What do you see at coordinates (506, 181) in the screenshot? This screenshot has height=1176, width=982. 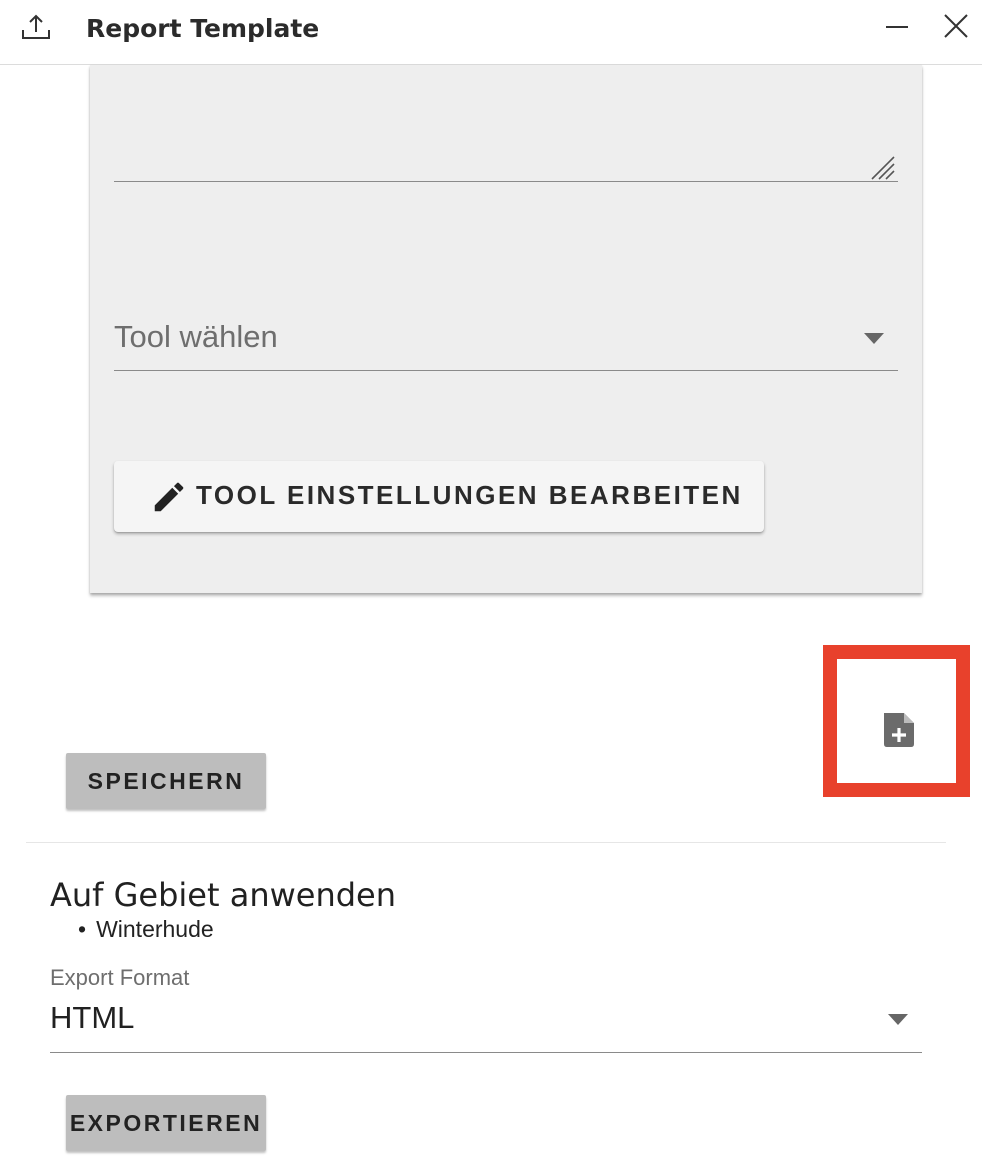 I see `description-textarea` at bounding box center [506, 181].